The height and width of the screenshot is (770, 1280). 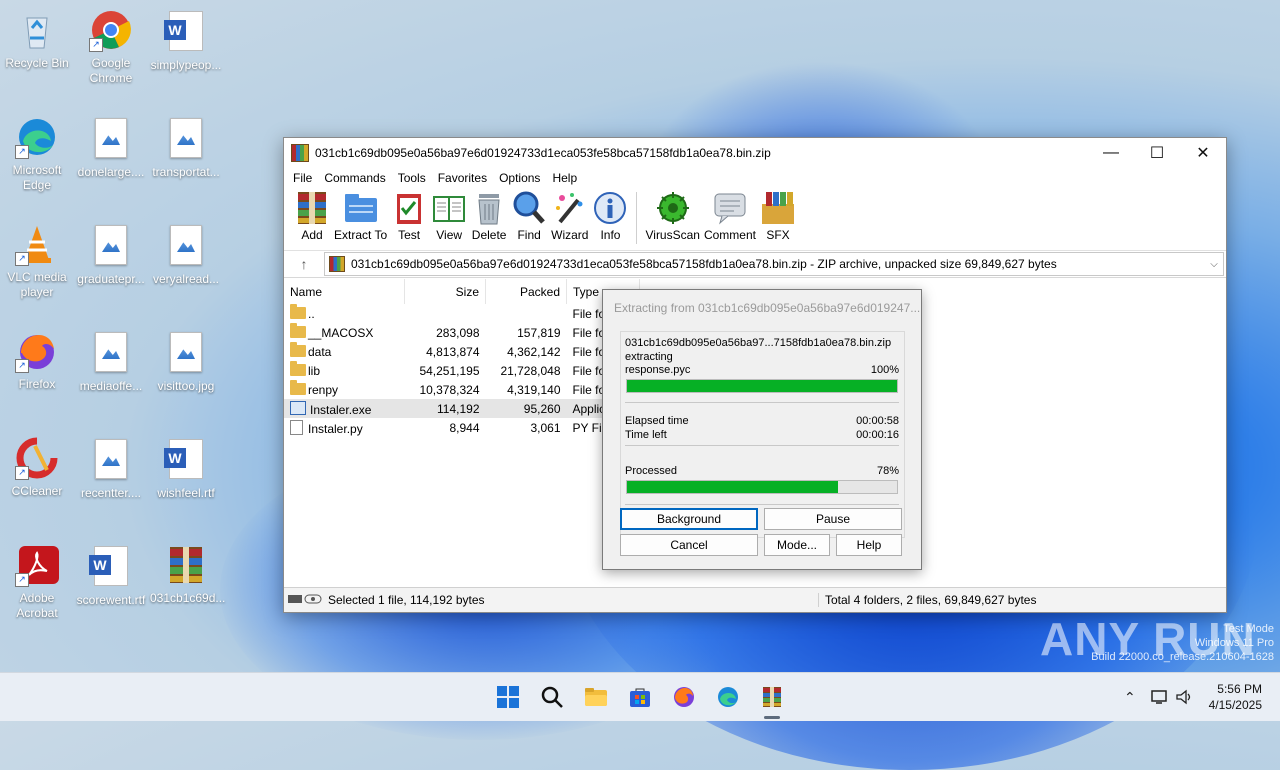 What do you see at coordinates (689, 519) in the screenshot?
I see `background-button: Background` at bounding box center [689, 519].